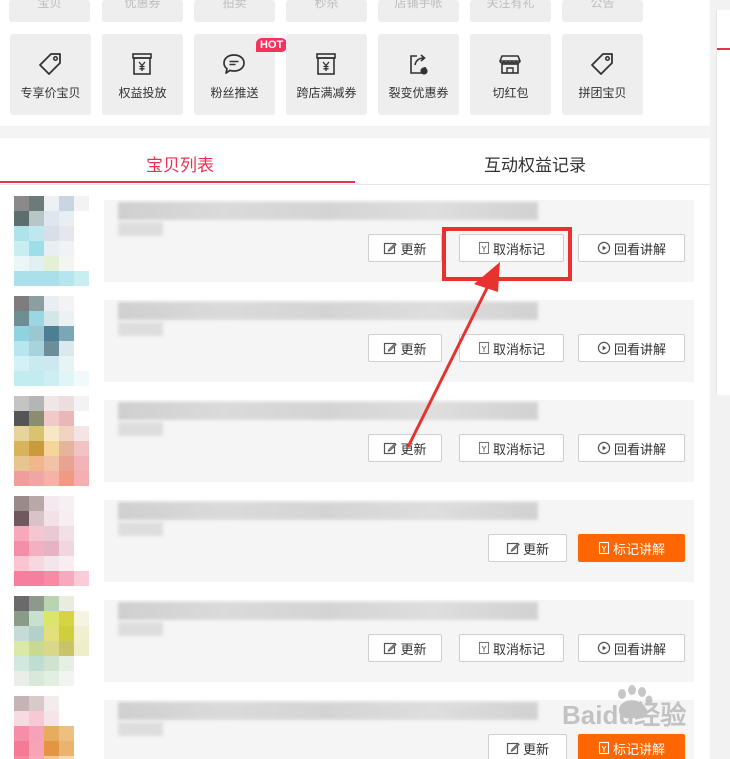 The height and width of the screenshot is (759, 730). I want to click on annotation-arrow, so click(453, 355).